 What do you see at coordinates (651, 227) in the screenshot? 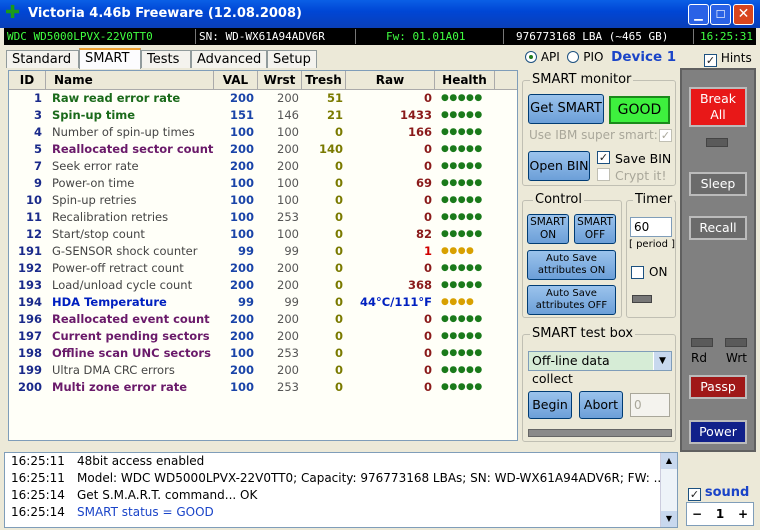
I see `timer-input: 60` at bounding box center [651, 227].